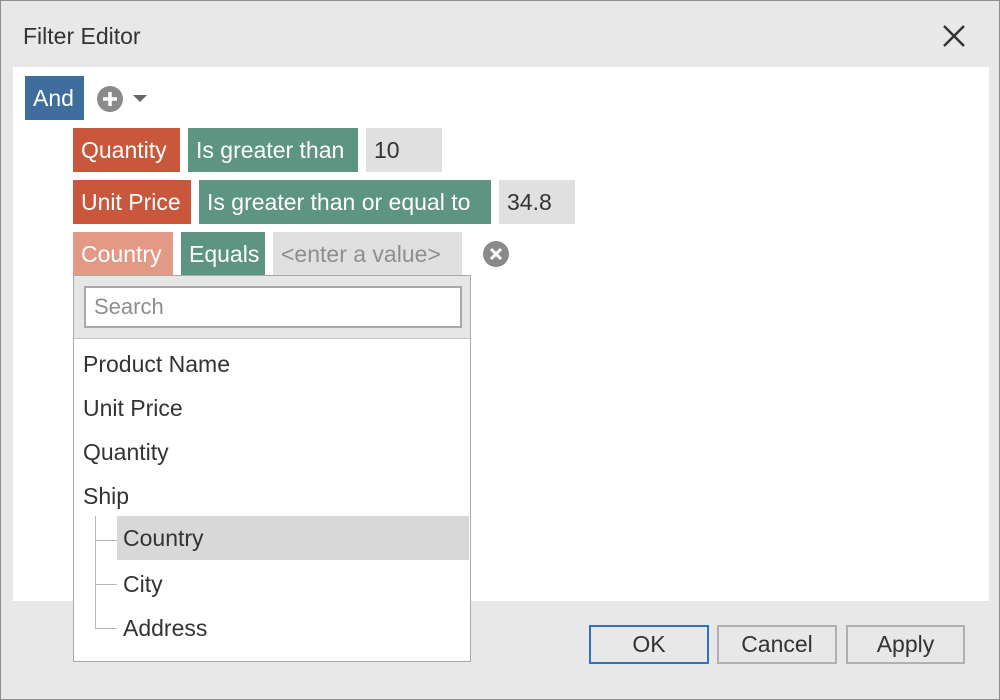 The width and height of the screenshot is (1000, 700). I want to click on group-operator-and: And, so click(54, 98).